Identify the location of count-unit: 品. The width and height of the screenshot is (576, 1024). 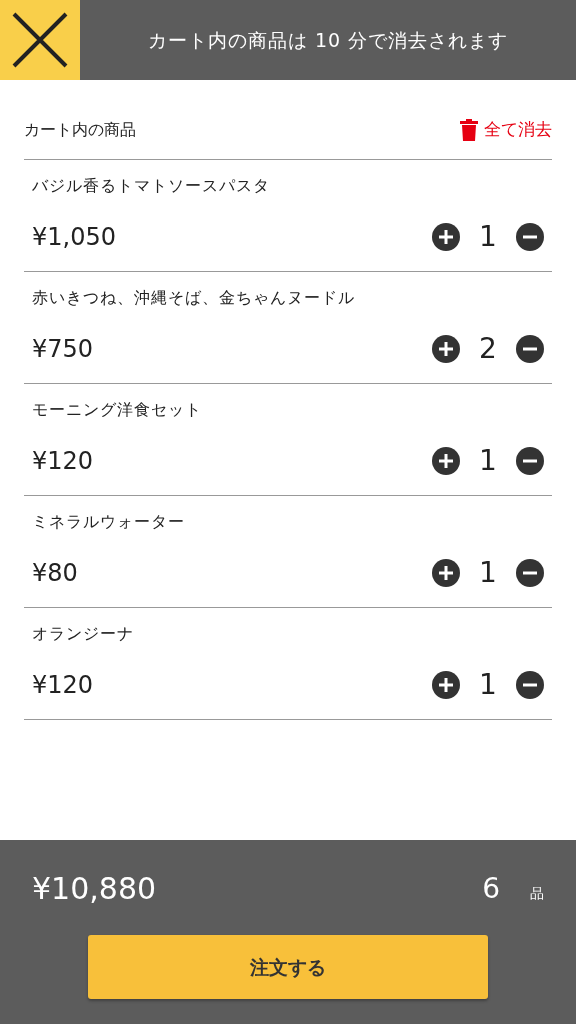
(537, 893).